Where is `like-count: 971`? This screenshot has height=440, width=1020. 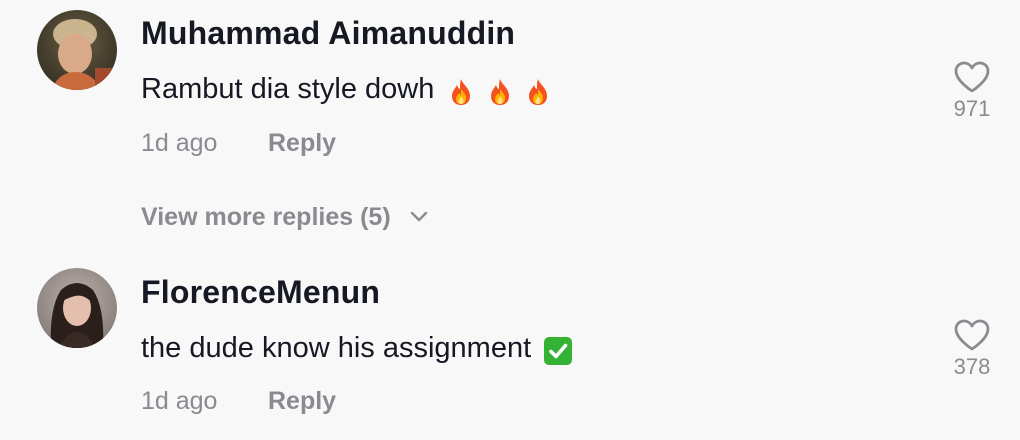 like-count: 971 is located at coordinates (972, 108).